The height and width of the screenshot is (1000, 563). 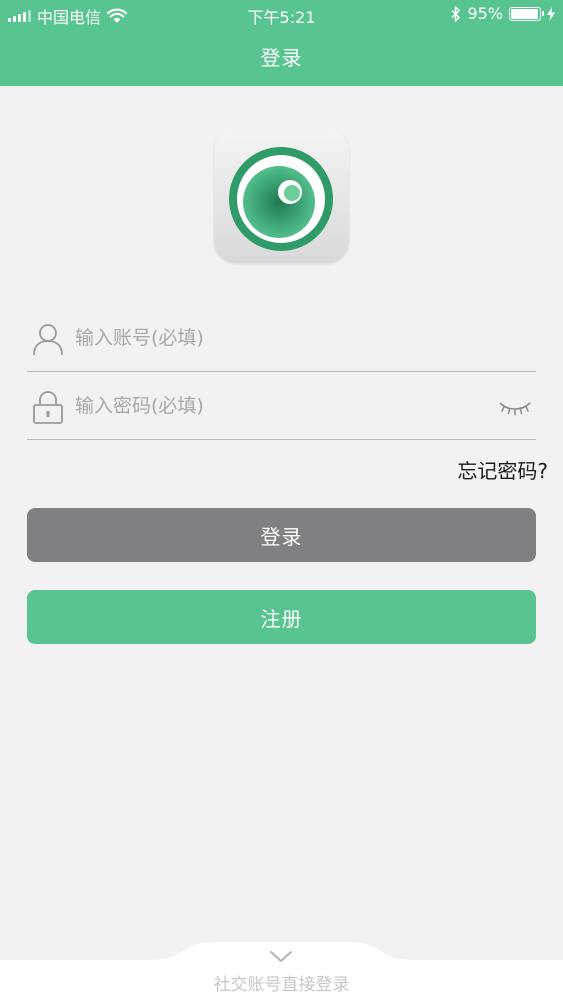 I want to click on status-bar: 中国电信 下午5:21 95%, so click(x=281, y=14).